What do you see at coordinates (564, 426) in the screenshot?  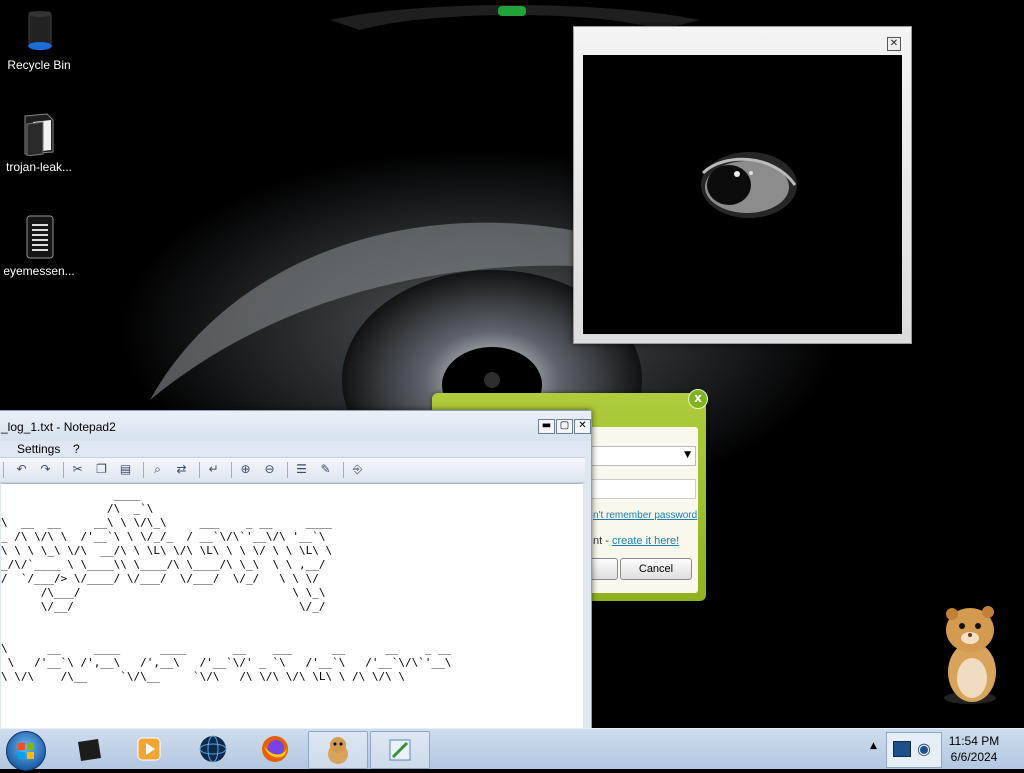 I see `maximize-button: ▢` at bounding box center [564, 426].